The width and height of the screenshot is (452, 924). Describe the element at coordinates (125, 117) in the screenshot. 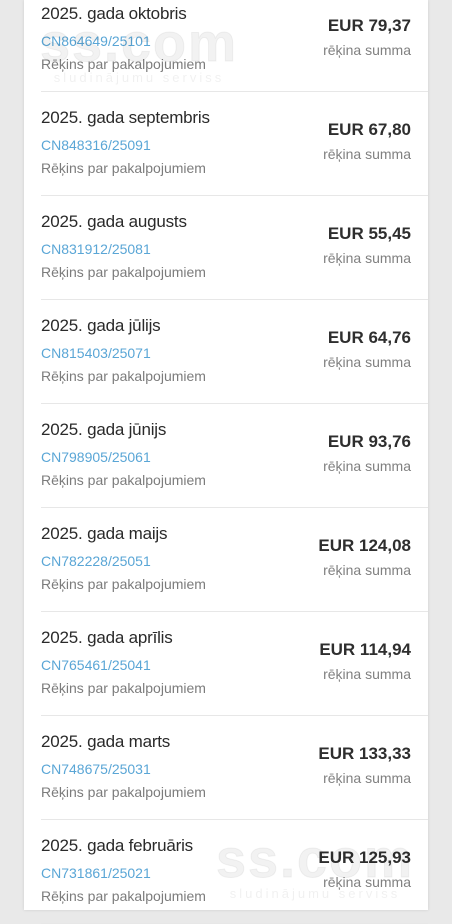

I see `invoice-period: 2025. gada septembris` at that location.